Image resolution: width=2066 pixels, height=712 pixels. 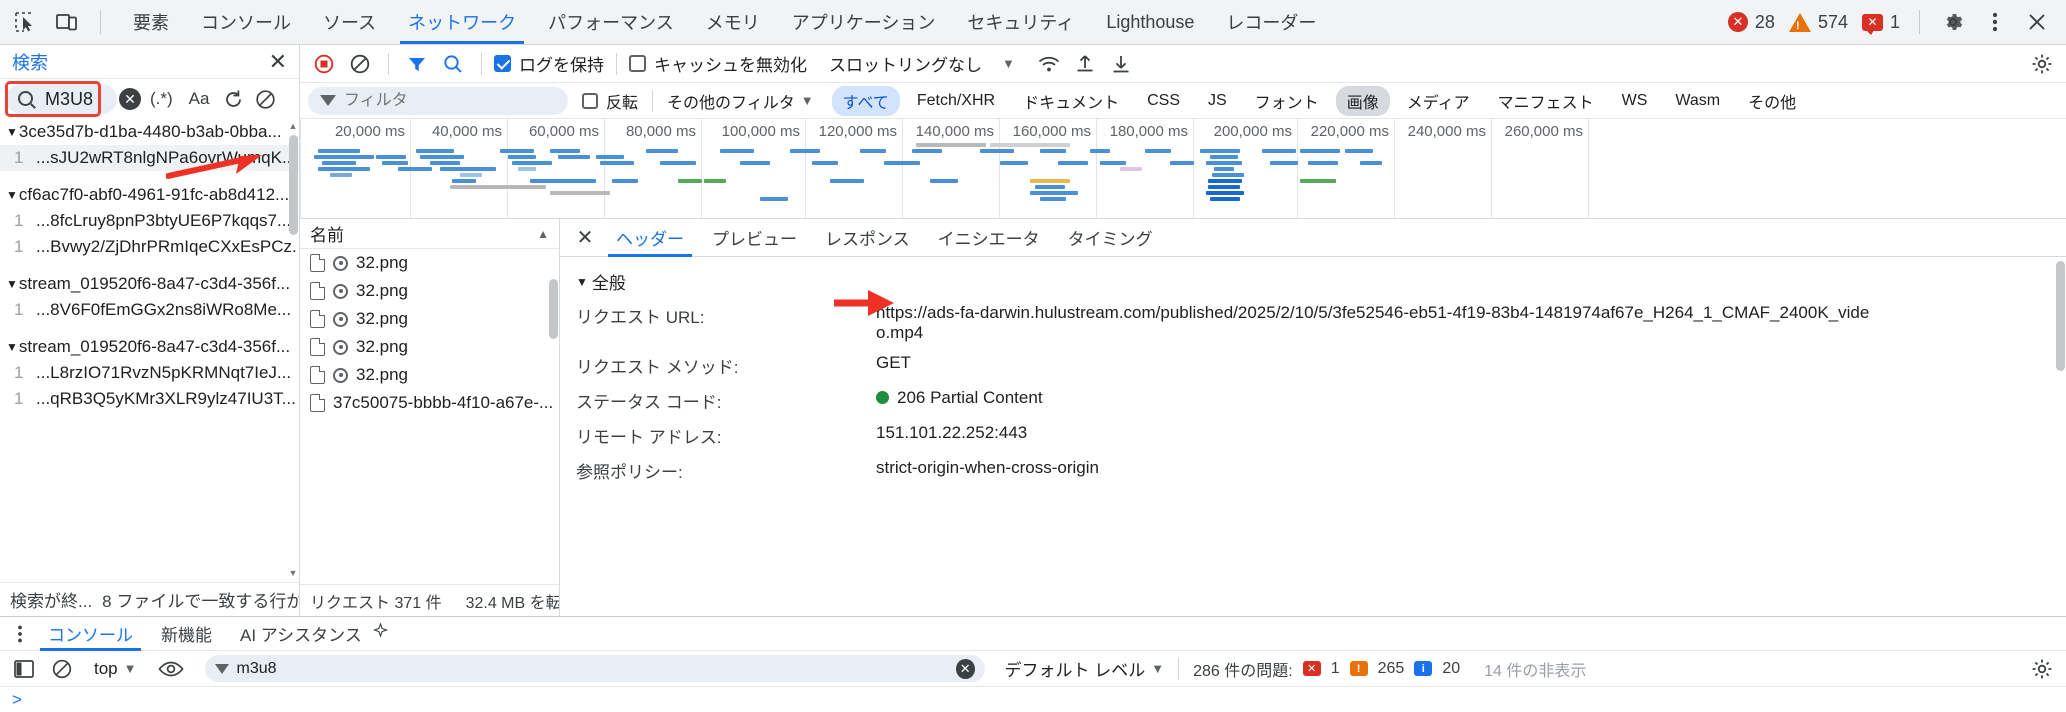 What do you see at coordinates (360, 64) in the screenshot?
I see `clear-button` at bounding box center [360, 64].